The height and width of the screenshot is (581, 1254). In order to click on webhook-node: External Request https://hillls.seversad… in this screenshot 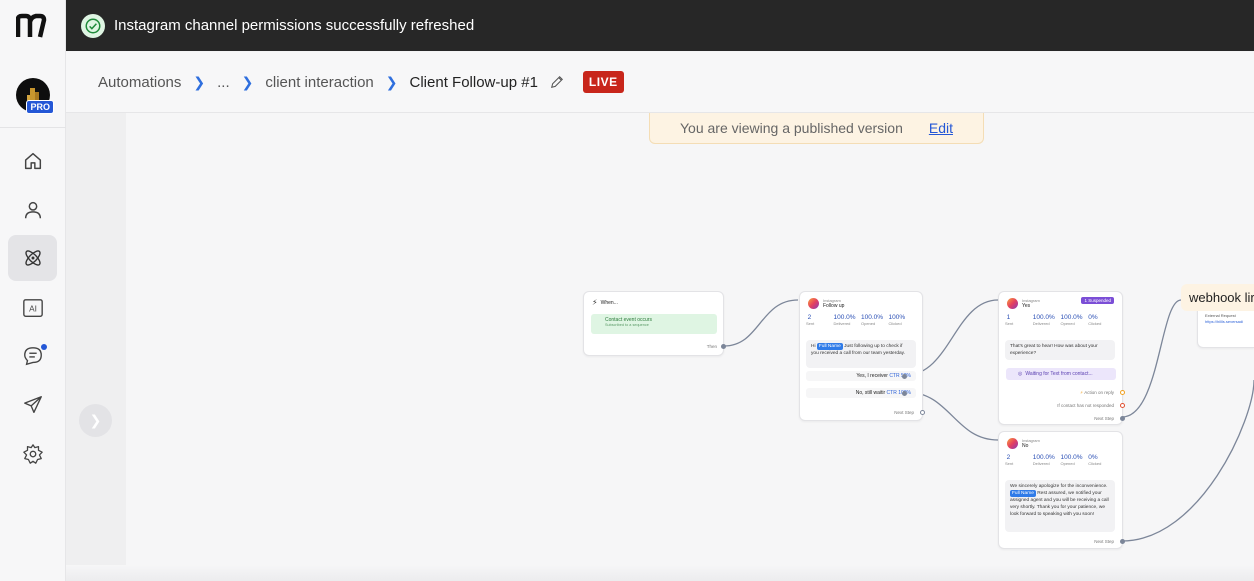, I will do `click(1225, 326)`.